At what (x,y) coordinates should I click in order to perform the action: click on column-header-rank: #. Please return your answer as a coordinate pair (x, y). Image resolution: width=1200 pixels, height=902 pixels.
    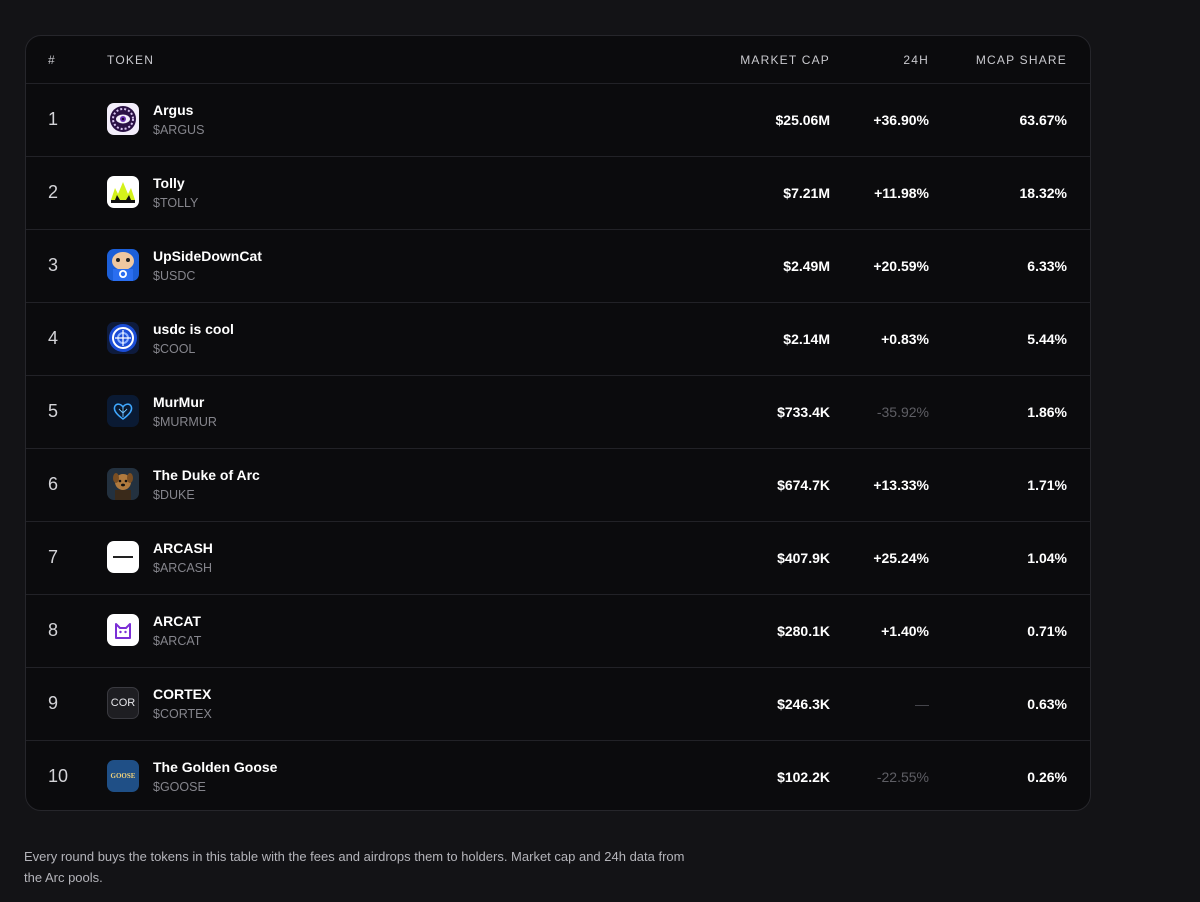
    Looking at the image, I should click on (52, 60).